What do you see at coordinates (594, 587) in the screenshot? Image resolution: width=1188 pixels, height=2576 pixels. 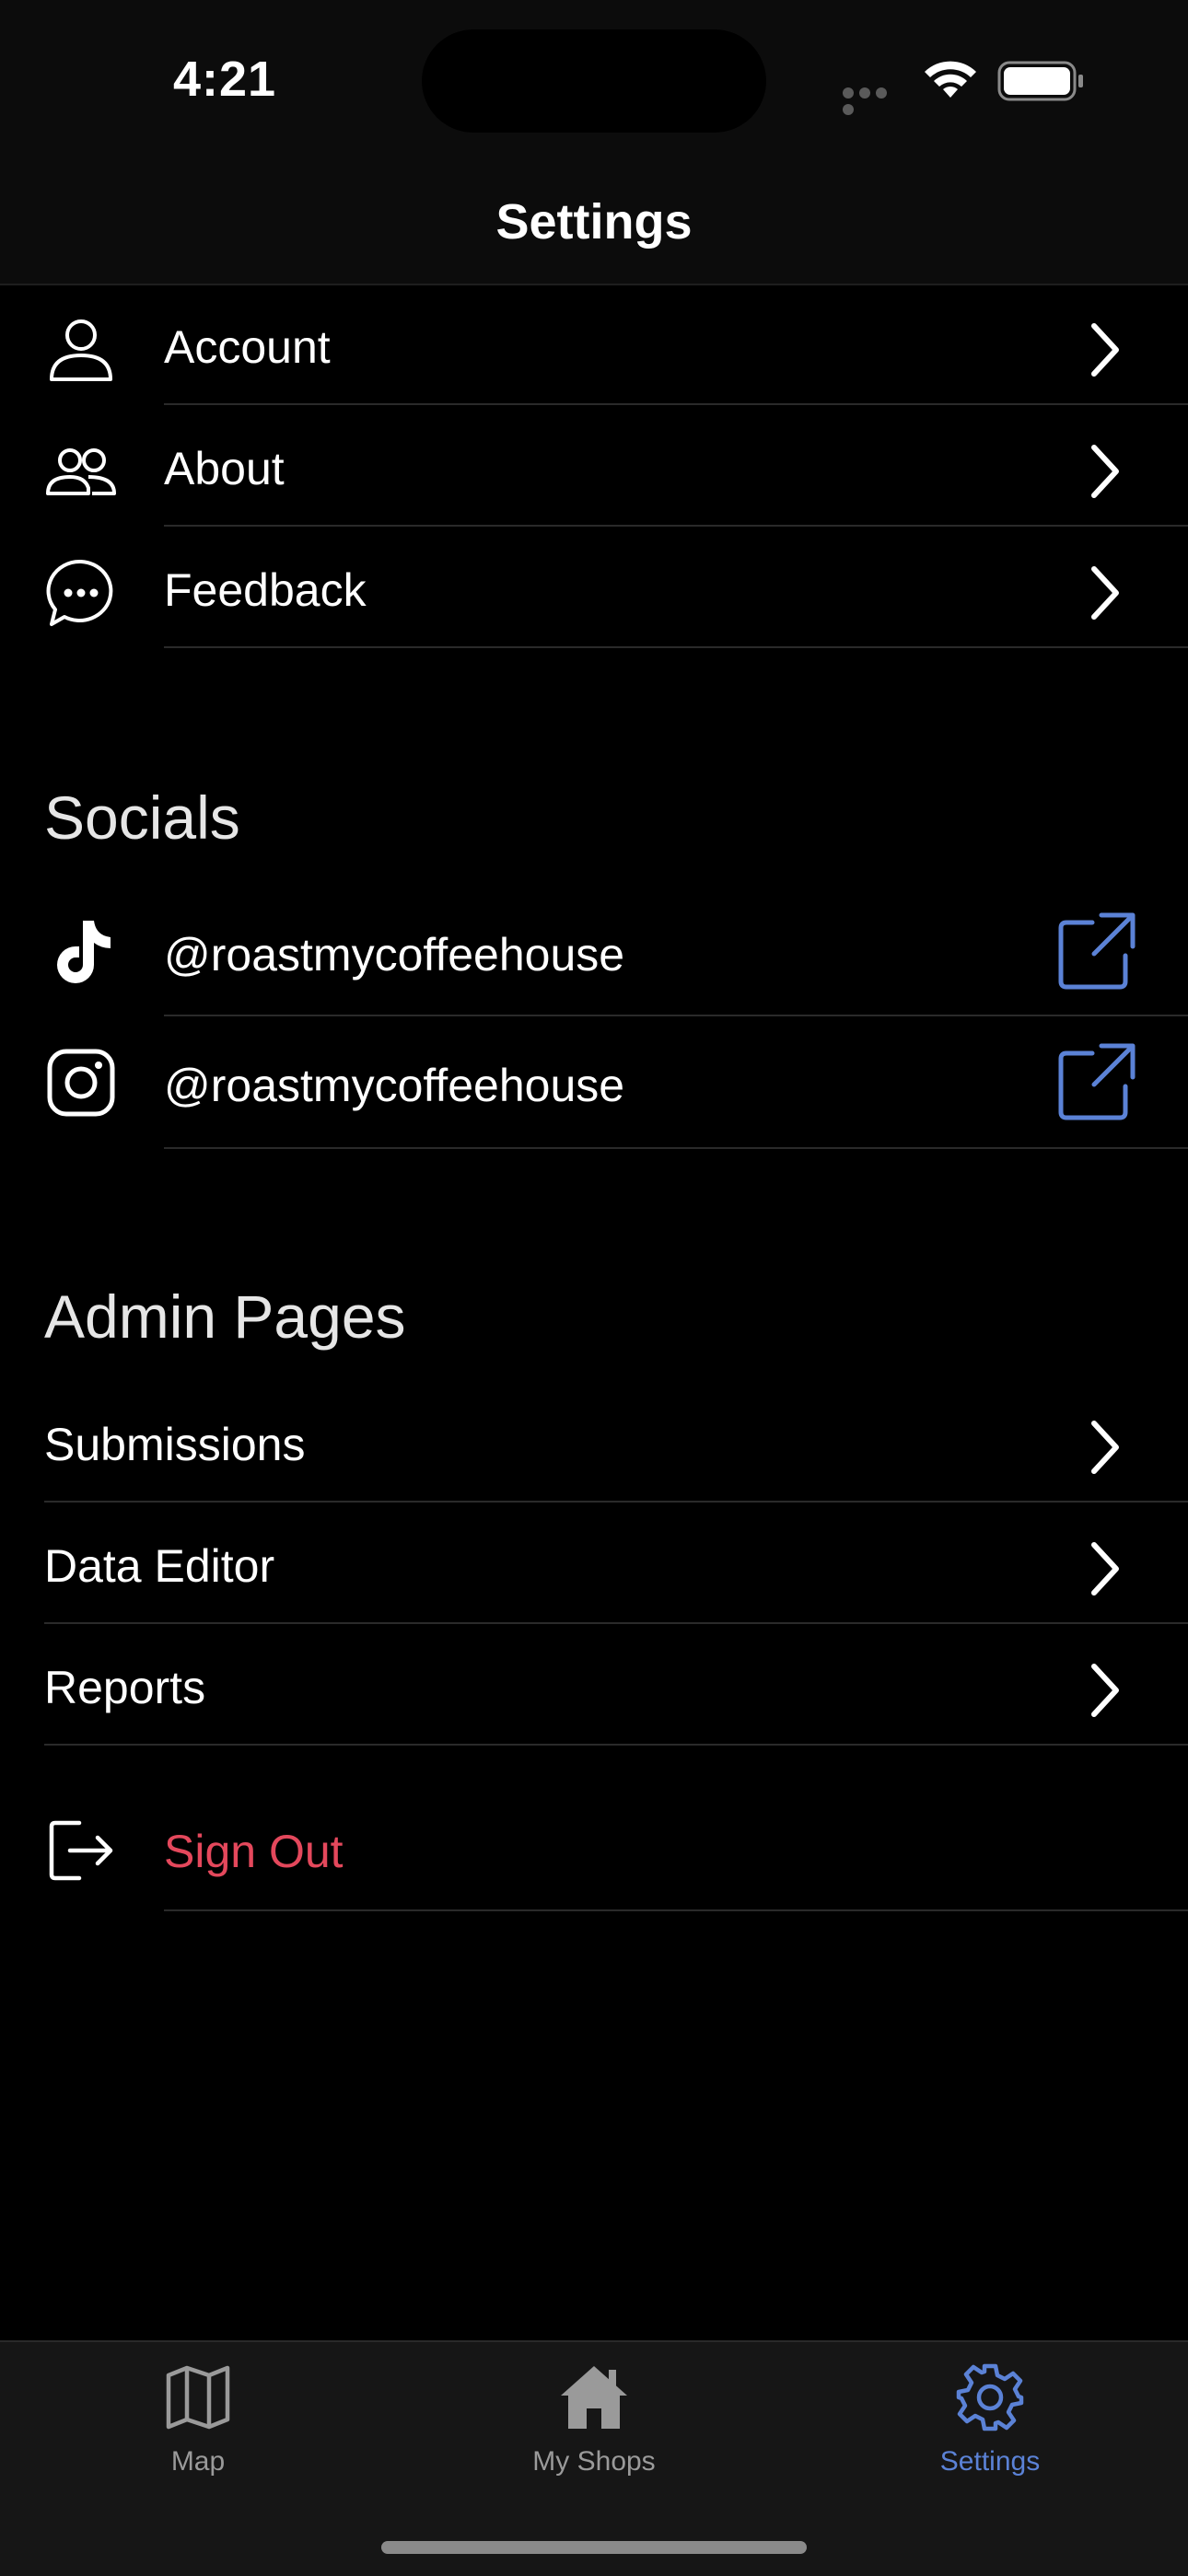 I see `settings-row-feedback: Feedback` at bounding box center [594, 587].